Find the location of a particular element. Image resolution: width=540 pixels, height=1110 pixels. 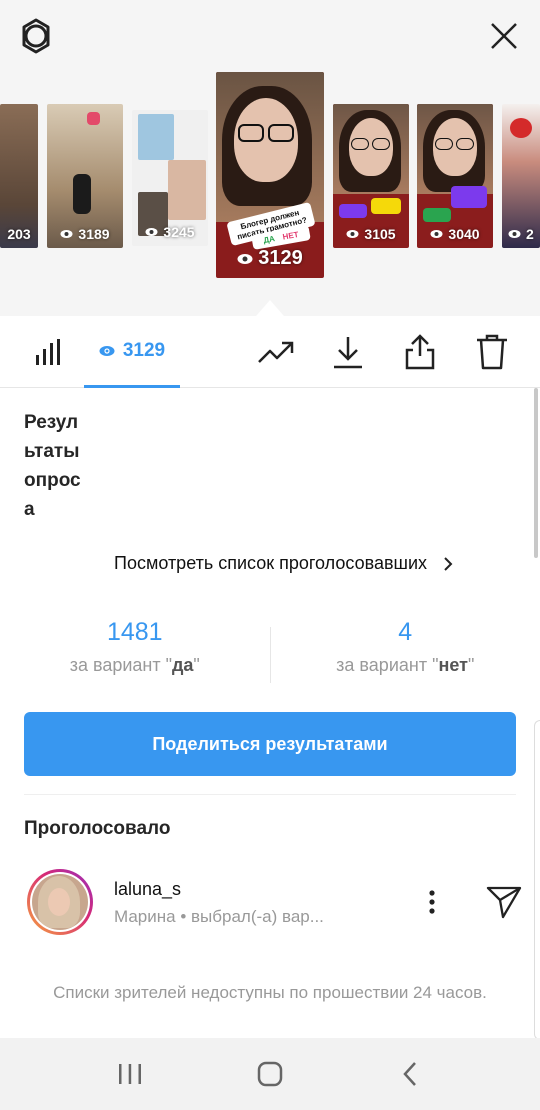

divider is located at coordinates (270, 794).